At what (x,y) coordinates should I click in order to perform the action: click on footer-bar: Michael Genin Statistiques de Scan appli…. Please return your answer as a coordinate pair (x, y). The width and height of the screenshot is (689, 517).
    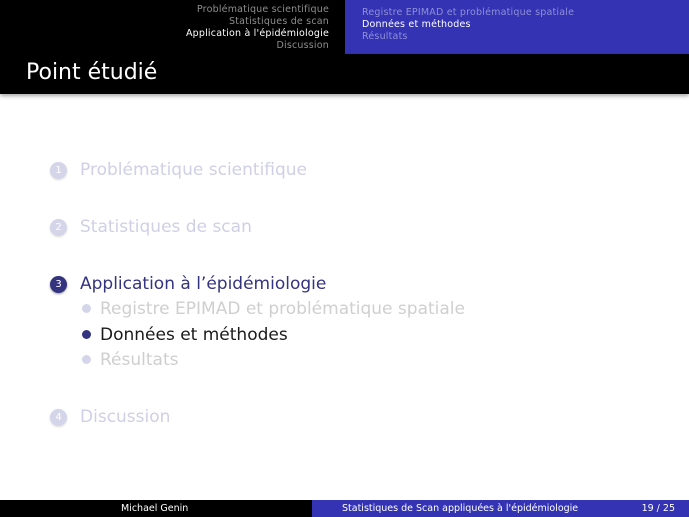
    Looking at the image, I should click on (344, 508).